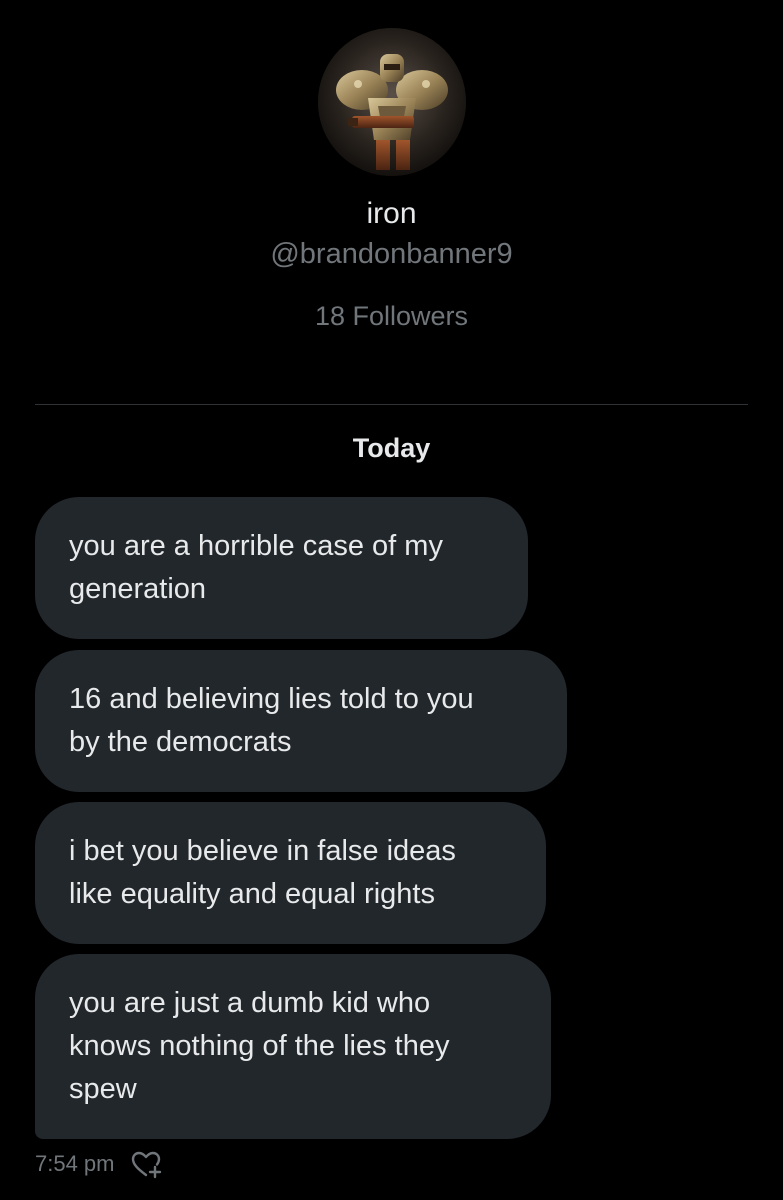 The width and height of the screenshot is (783, 1200). Describe the element at coordinates (391, 448) in the screenshot. I see `date-separator: Today` at that location.